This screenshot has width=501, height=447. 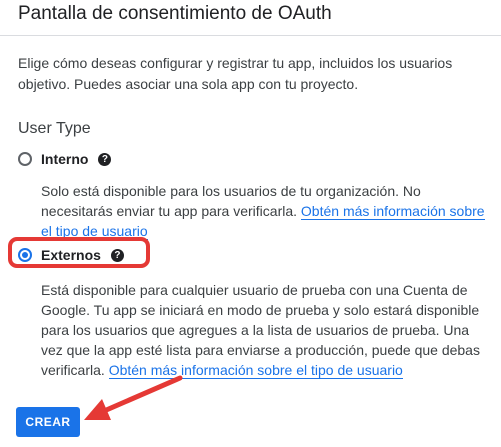 What do you see at coordinates (133, 397) in the screenshot?
I see `annotation-arrow-icon` at bounding box center [133, 397].